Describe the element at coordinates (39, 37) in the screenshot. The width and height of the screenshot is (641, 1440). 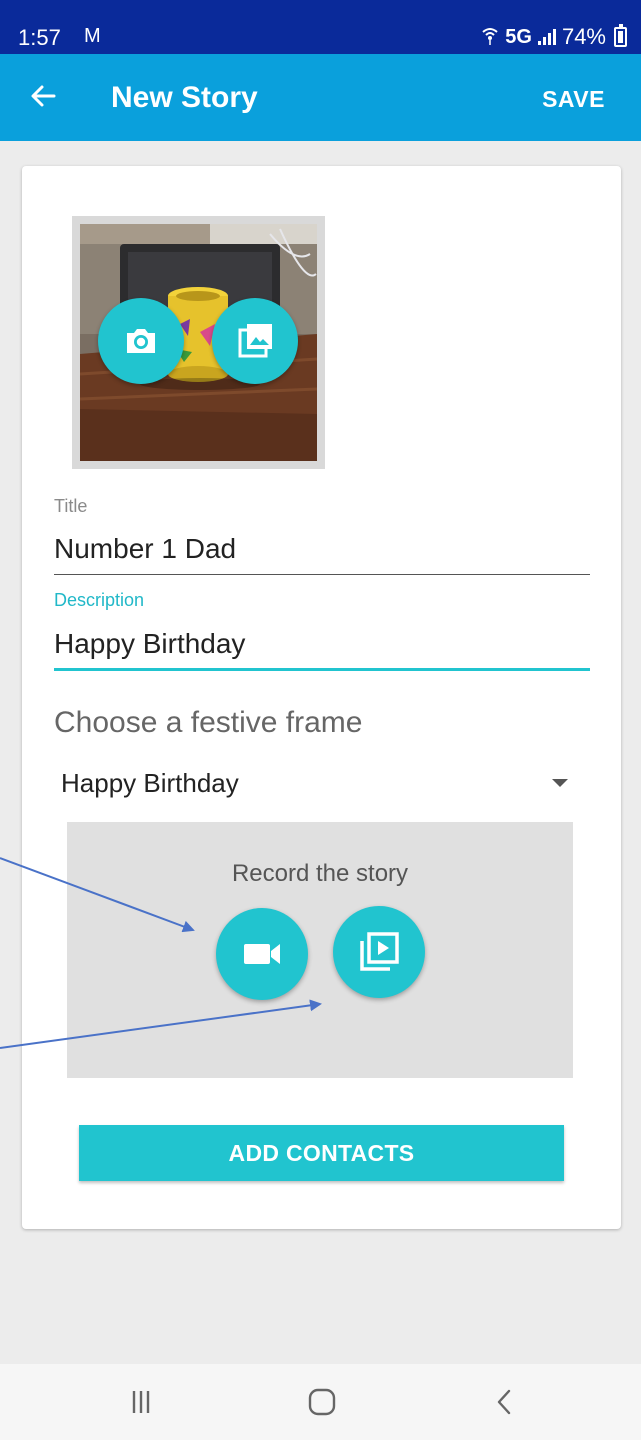
I see `status-time: 1:57` at that location.